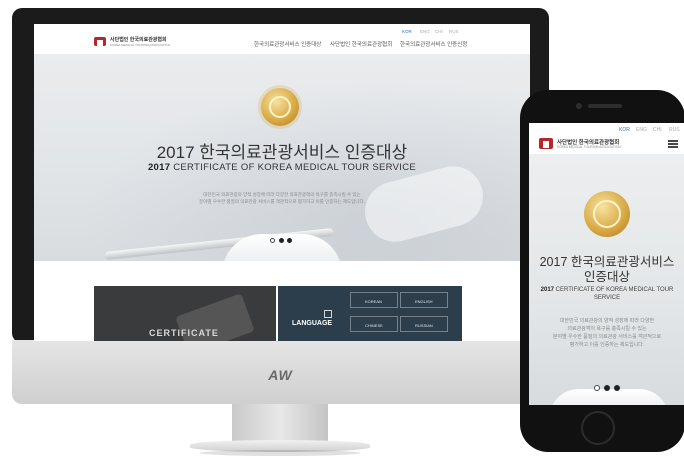  Describe the element at coordinates (673, 144) in the screenshot. I see `hamburger-menu-icon` at that location.